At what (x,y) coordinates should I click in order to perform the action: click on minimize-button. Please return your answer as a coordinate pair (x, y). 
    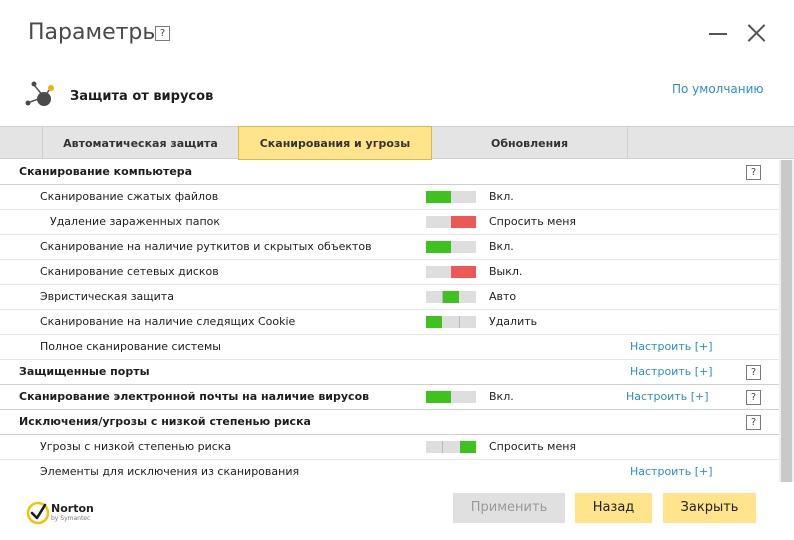
    Looking at the image, I should click on (718, 33).